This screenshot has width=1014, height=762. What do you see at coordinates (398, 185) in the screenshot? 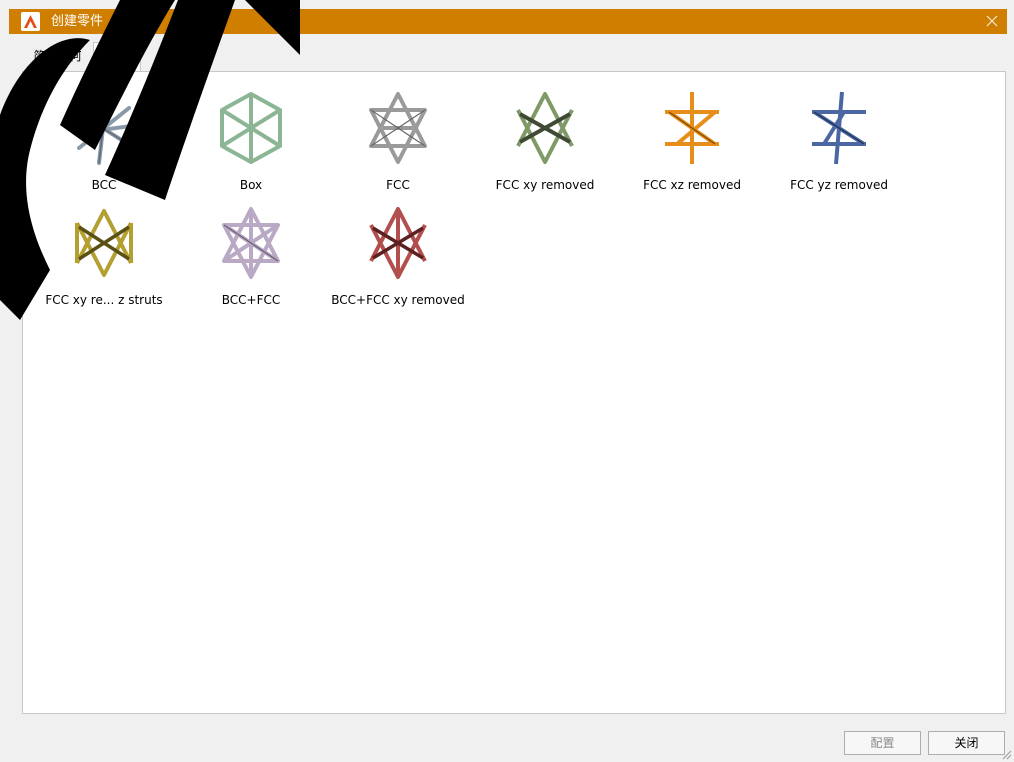
I see `lattice-label: FCC` at bounding box center [398, 185].